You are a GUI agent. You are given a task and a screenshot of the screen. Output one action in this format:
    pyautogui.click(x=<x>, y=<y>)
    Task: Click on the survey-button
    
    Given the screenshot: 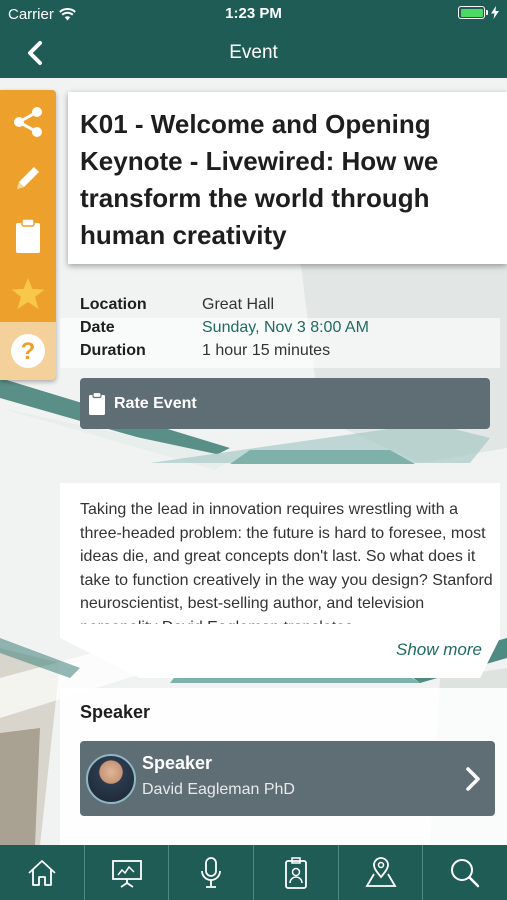 What is the action you would take?
    pyautogui.click(x=28, y=236)
    